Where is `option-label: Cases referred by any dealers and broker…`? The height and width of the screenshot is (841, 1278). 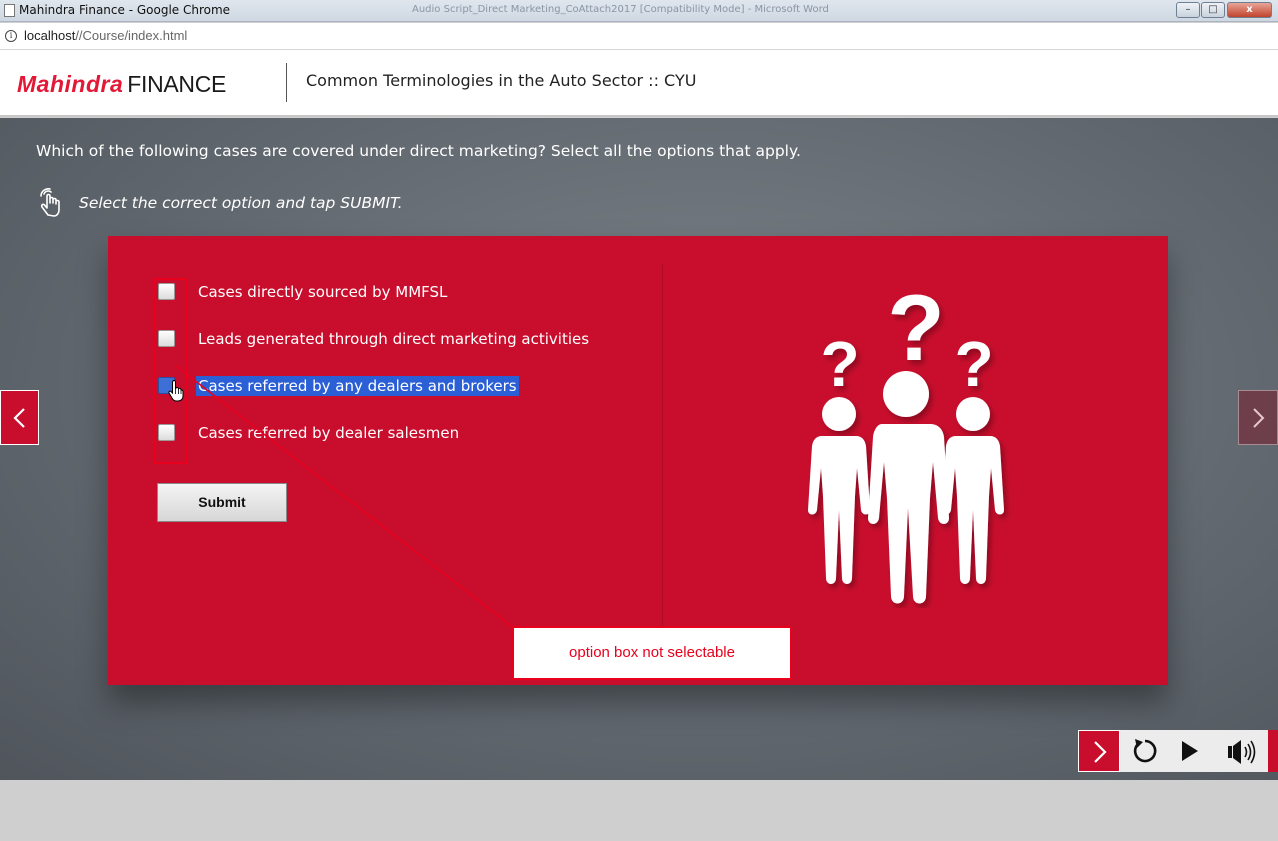 option-label: Cases referred by any dealers and broker… is located at coordinates (357, 386).